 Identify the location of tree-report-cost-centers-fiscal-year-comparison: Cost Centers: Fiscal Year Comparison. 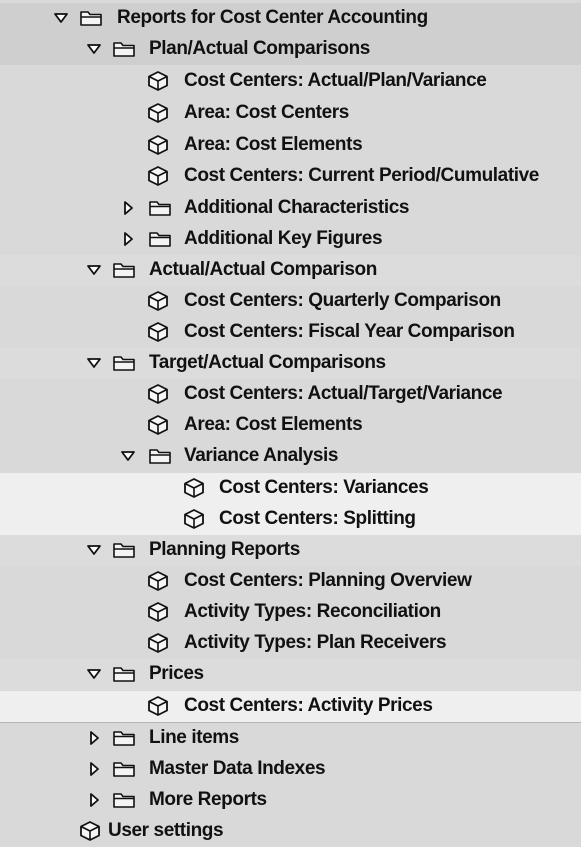
(290, 332).